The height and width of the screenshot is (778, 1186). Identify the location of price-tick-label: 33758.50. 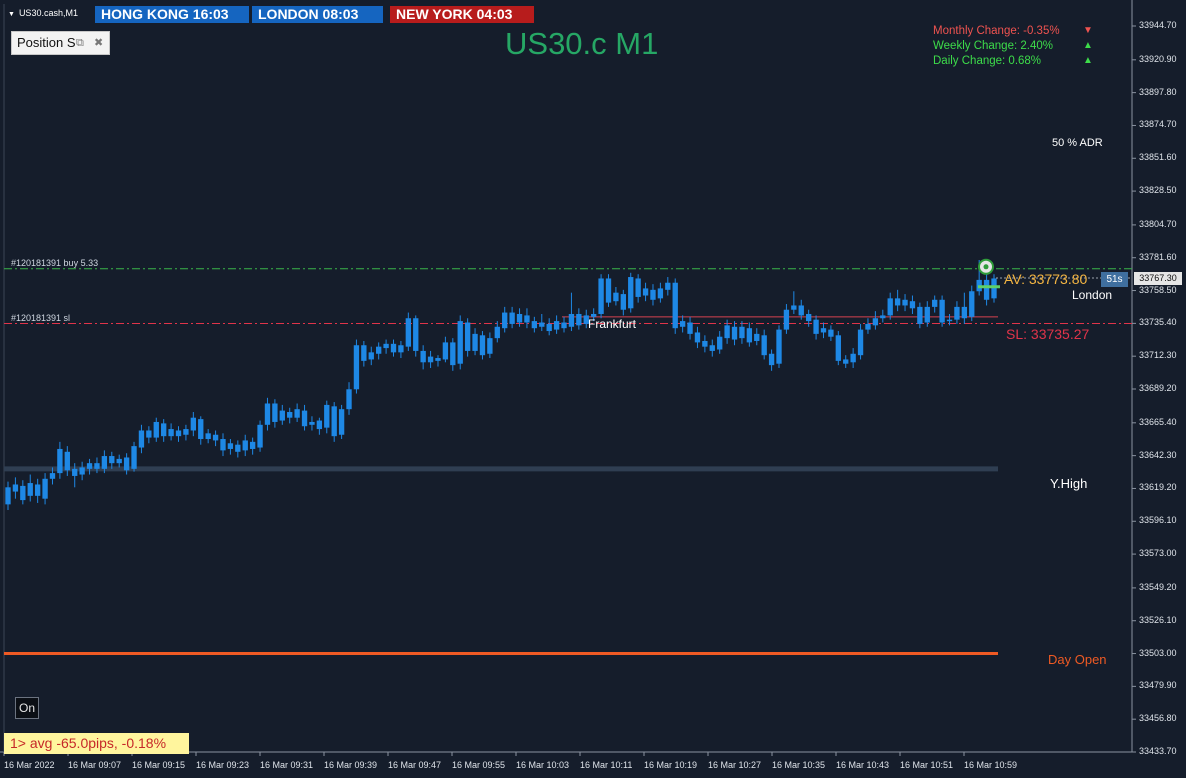
(1158, 289).